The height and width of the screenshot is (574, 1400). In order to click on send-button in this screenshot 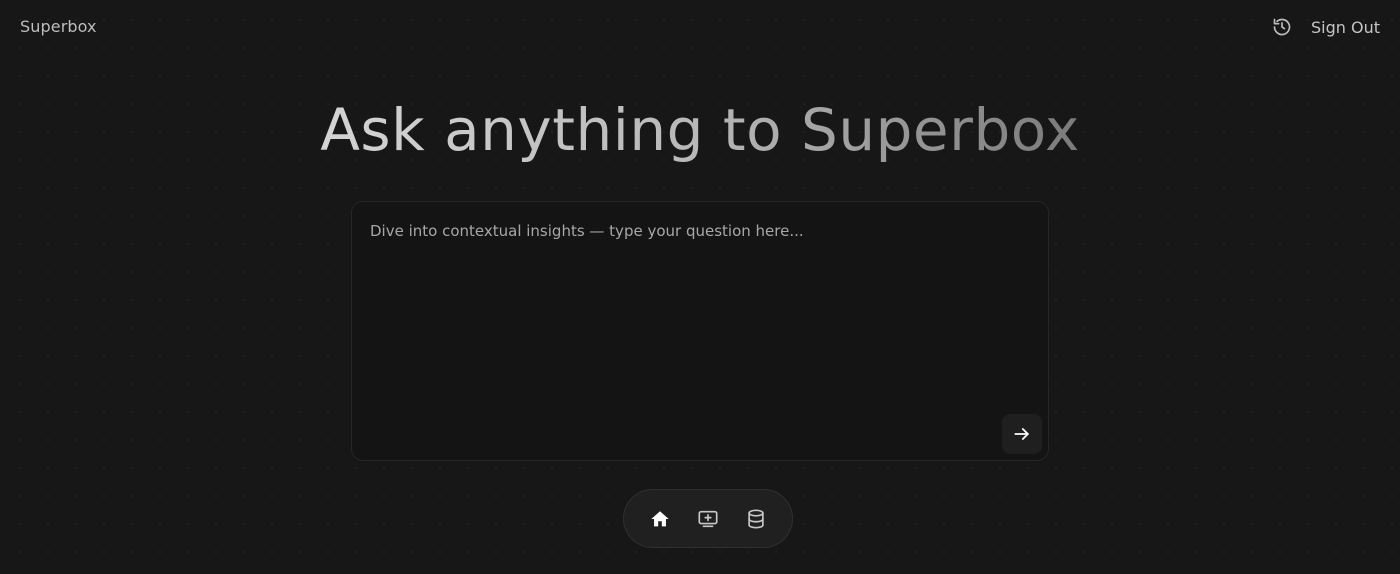, I will do `click(1022, 434)`.